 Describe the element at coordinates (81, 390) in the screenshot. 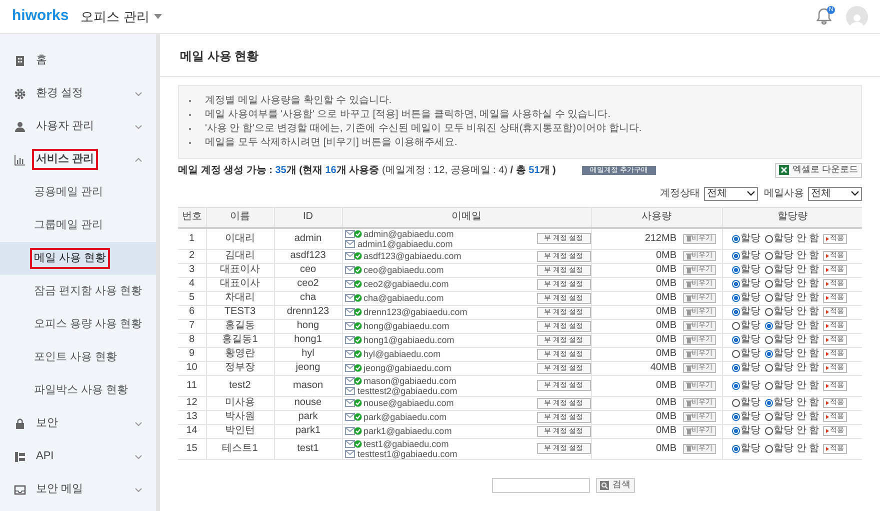

I see `sidebar-subitem: 파일박스 사용 현황` at that location.